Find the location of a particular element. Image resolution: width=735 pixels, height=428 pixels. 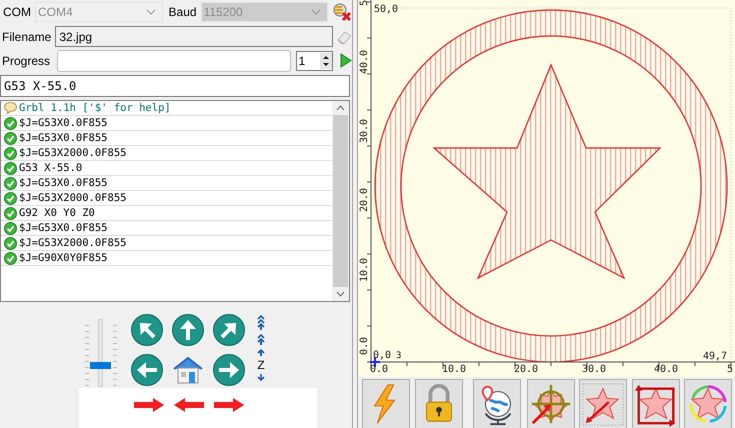

z-label: Z is located at coordinates (261, 365).